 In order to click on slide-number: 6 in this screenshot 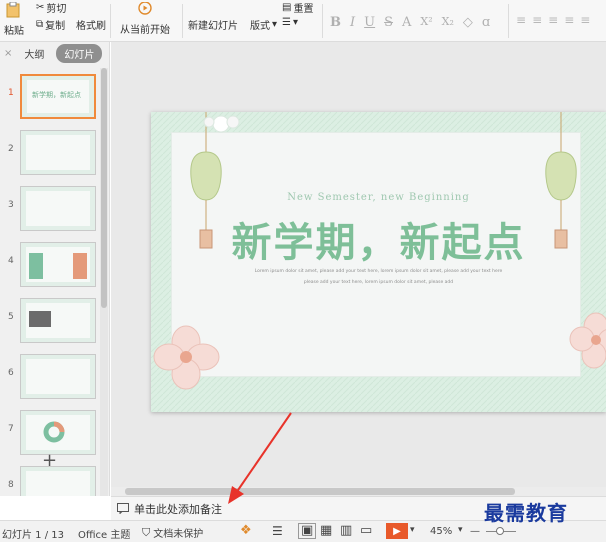, I will do `click(11, 373)`.